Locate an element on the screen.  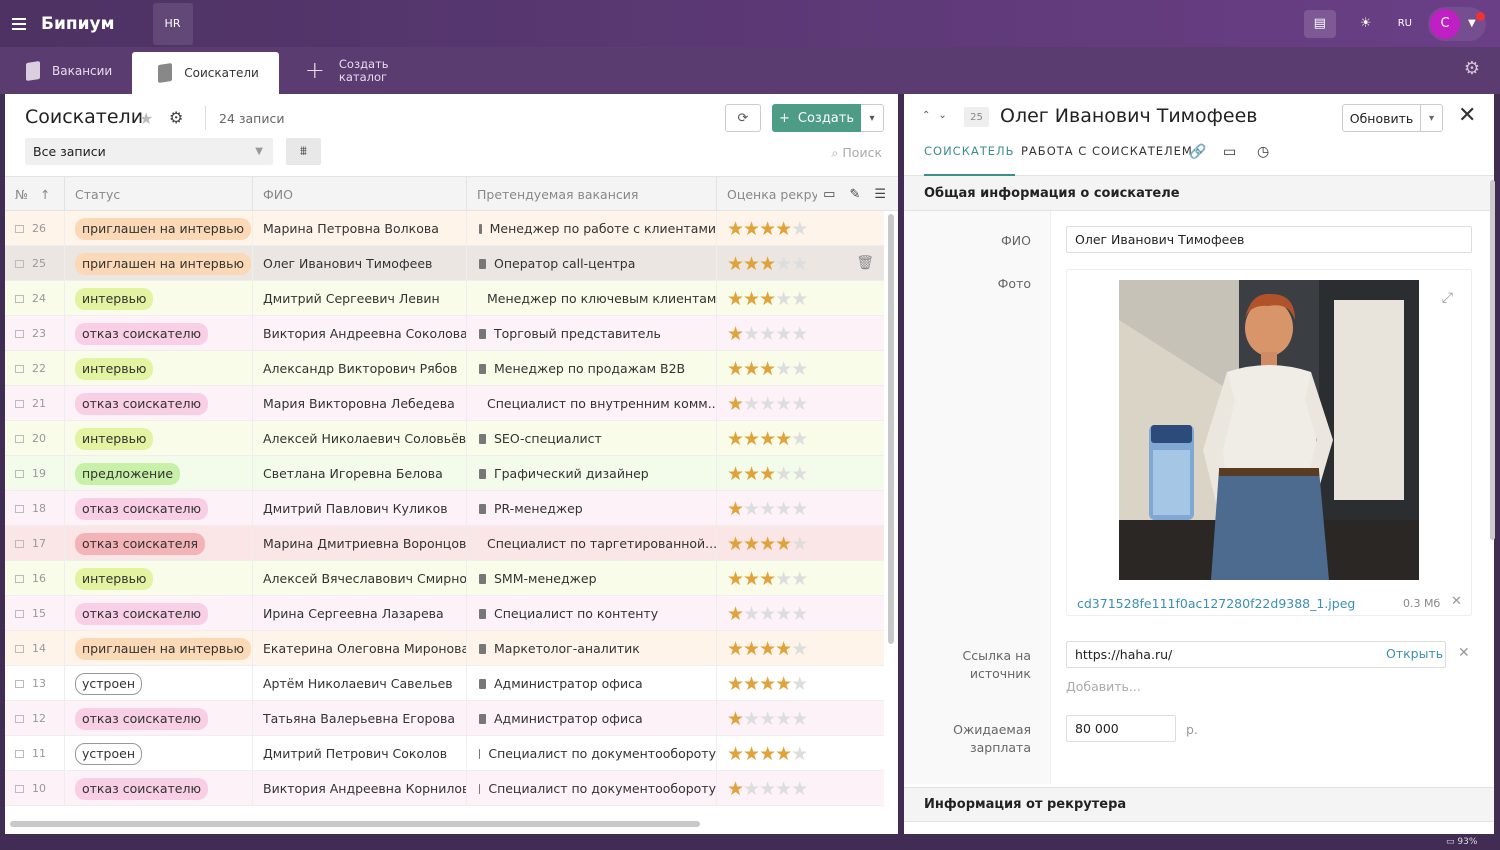
language-switch: RU is located at coordinates (1405, 23).